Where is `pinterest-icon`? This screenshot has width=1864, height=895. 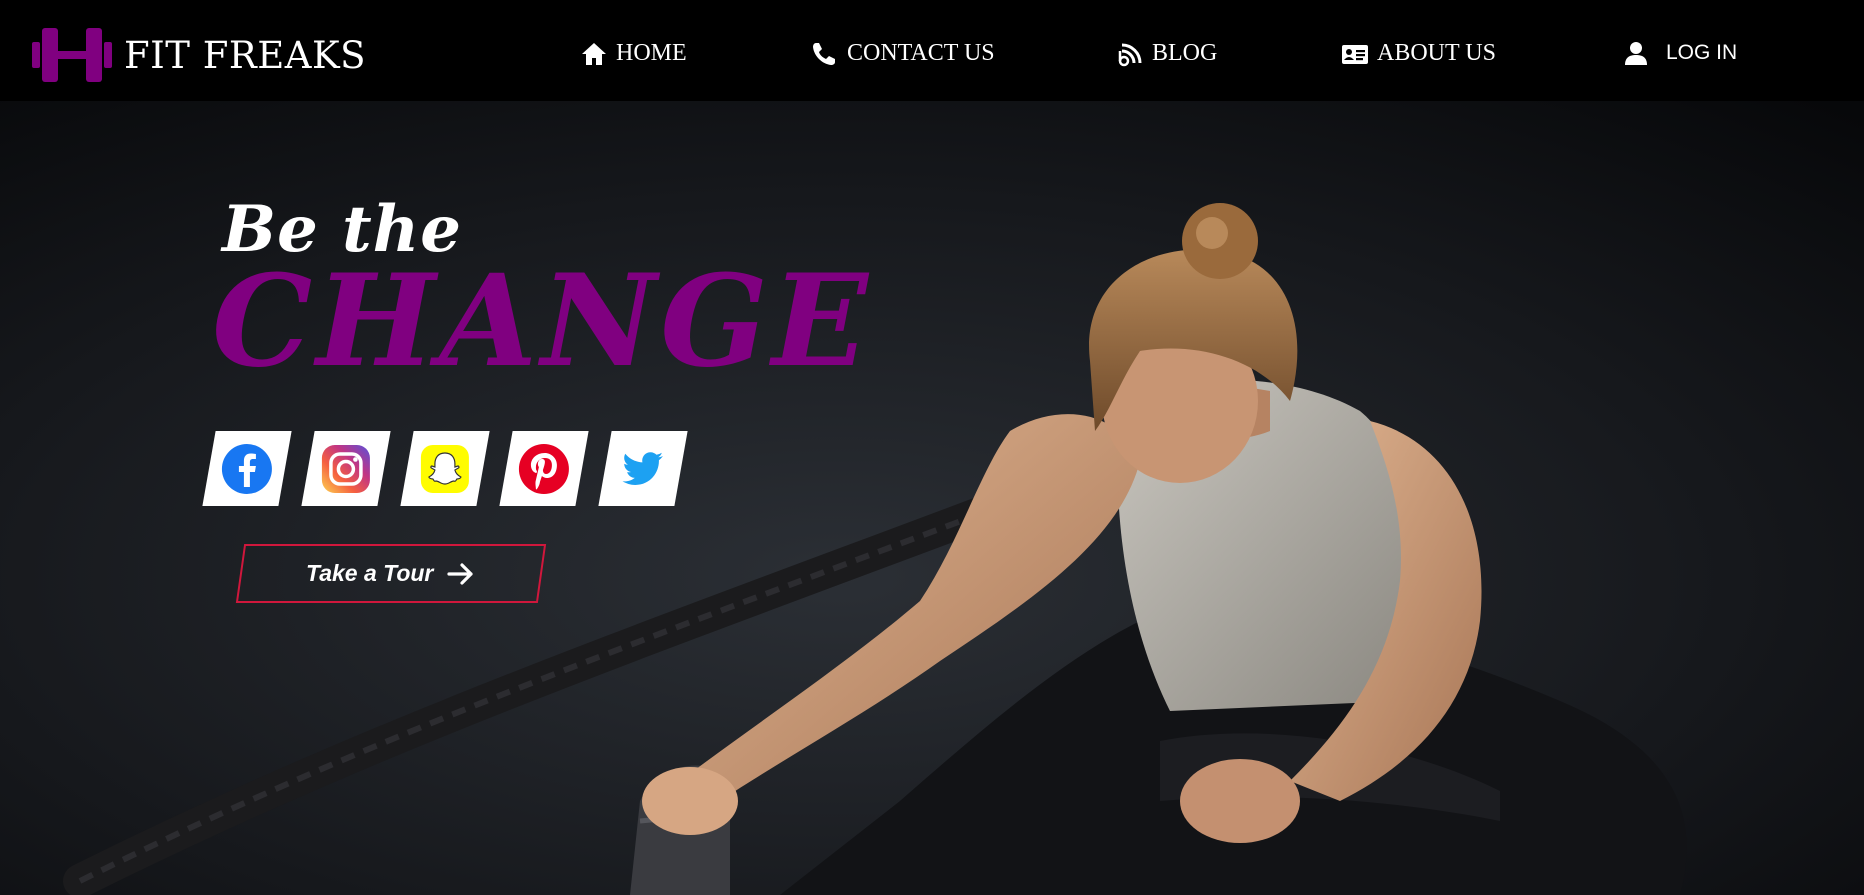 pinterest-icon is located at coordinates (544, 468).